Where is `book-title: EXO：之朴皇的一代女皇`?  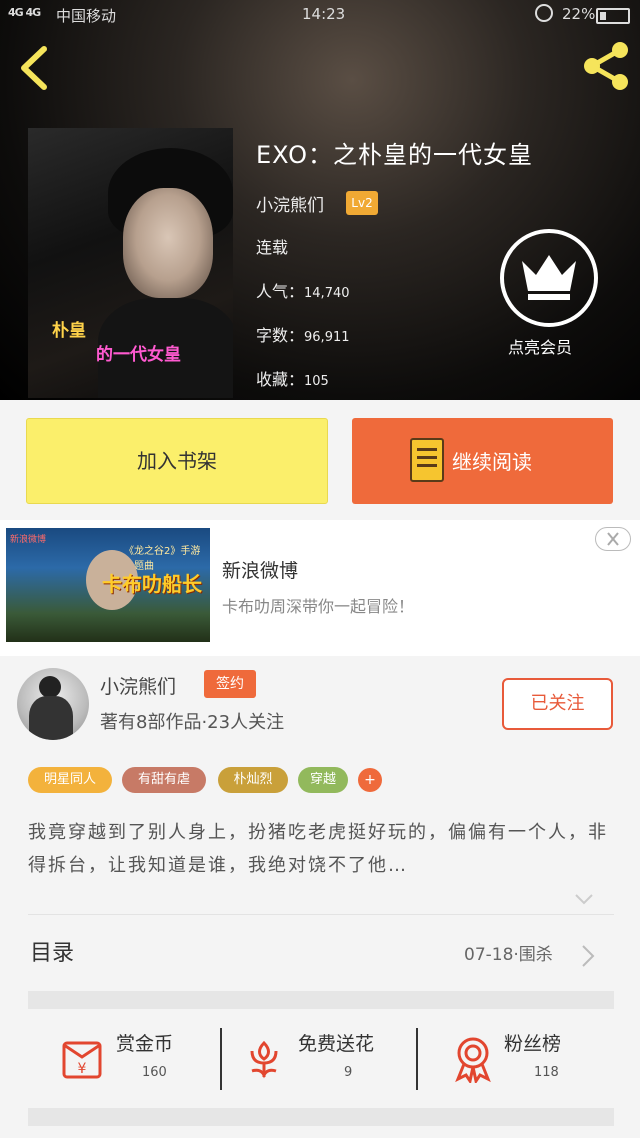 book-title: EXO：之朴皇的一代女皇 is located at coordinates (394, 155).